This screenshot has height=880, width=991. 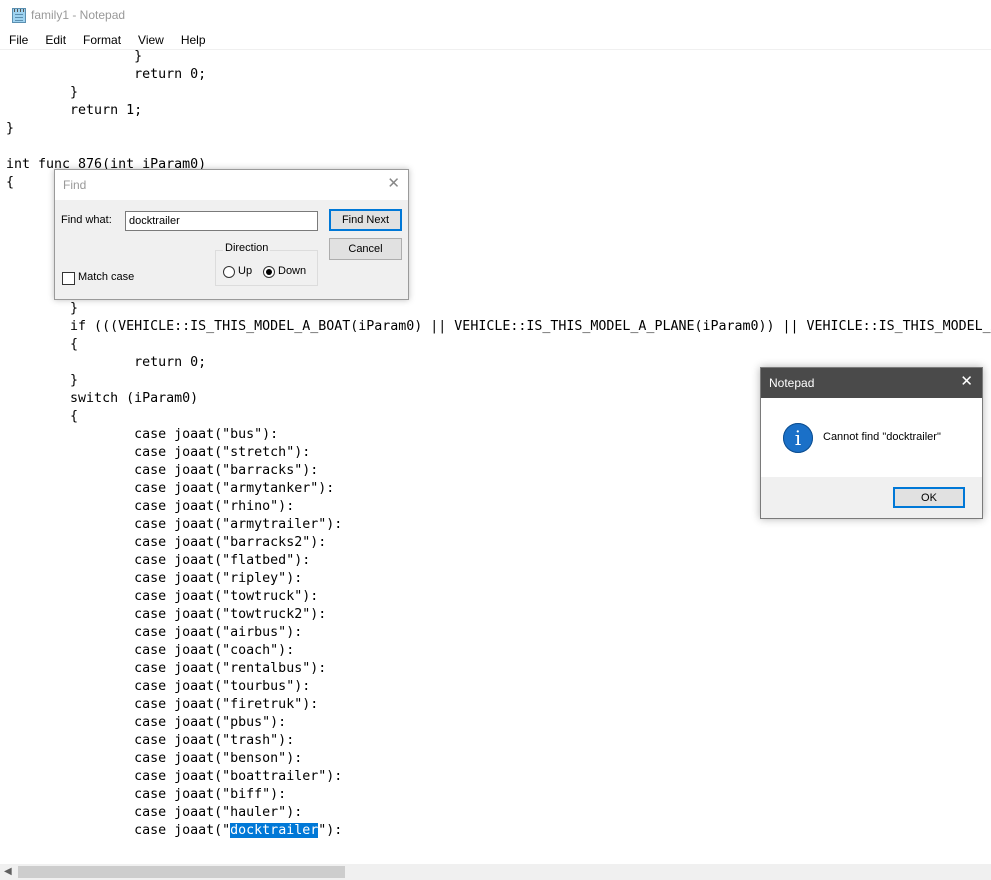 I want to click on match-case-label: Match case, so click(x=106, y=277).